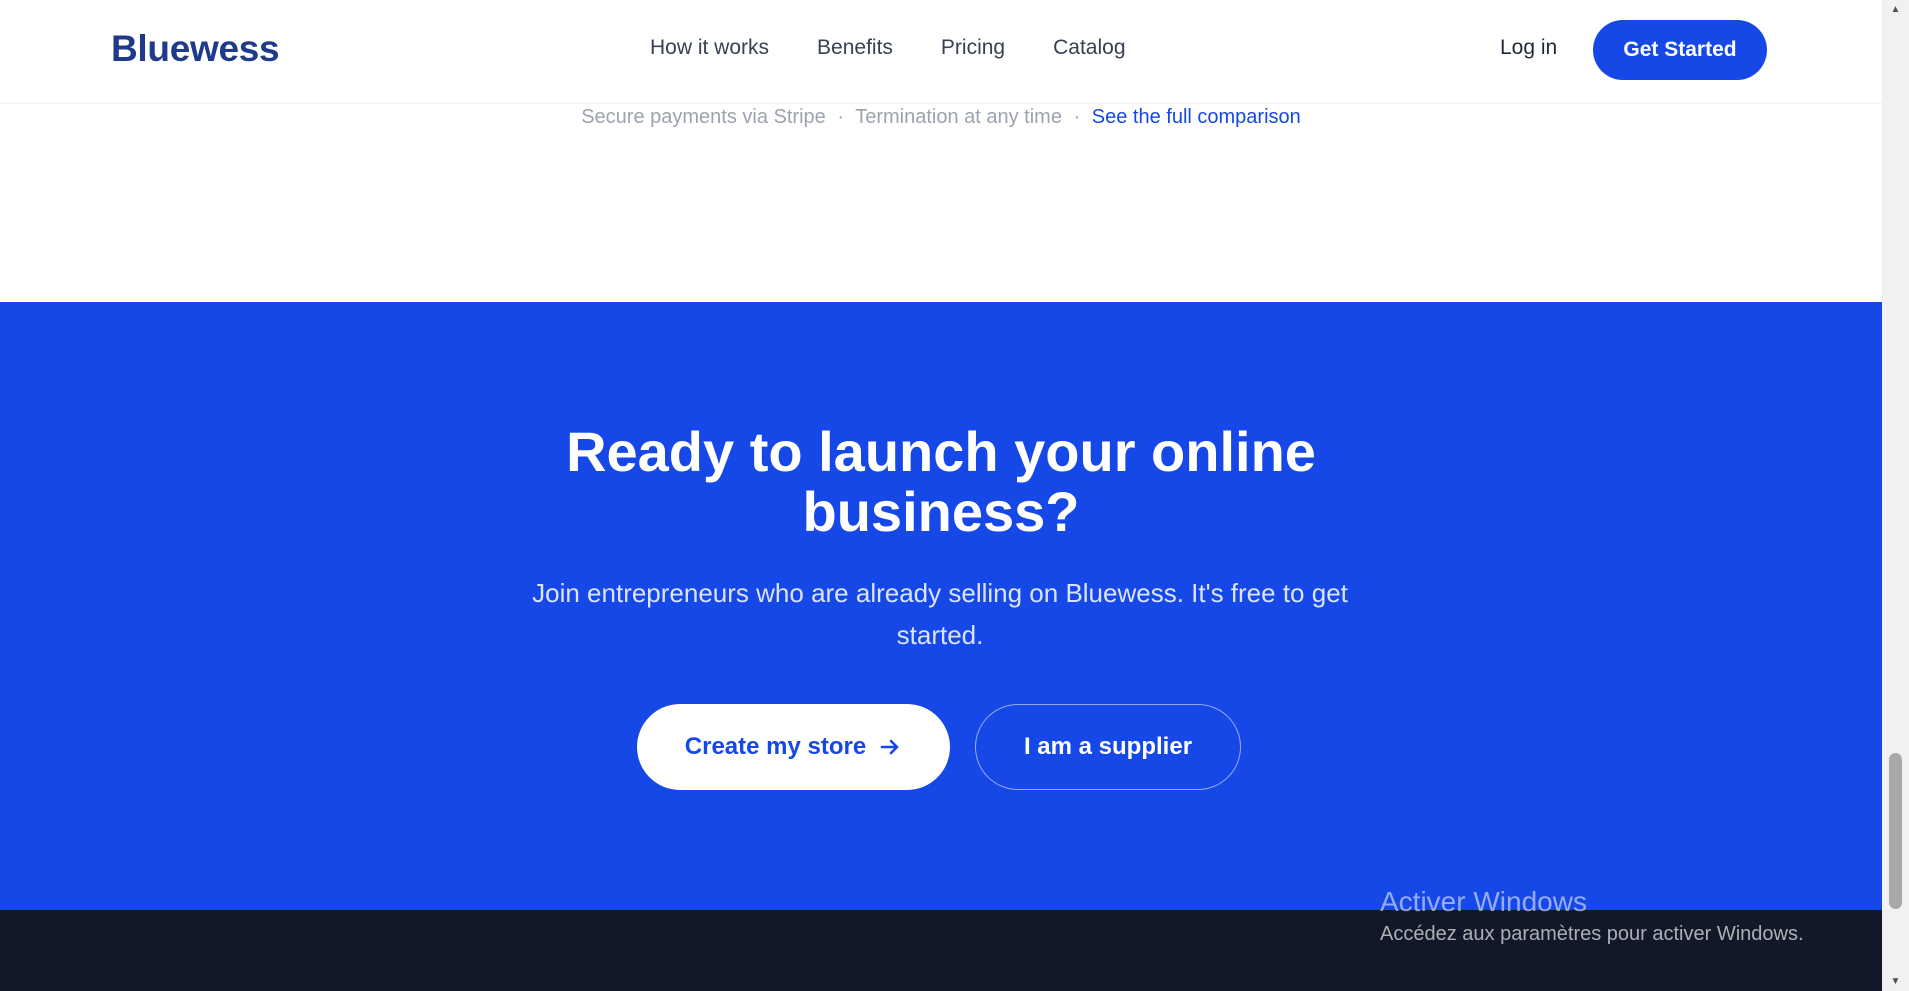  What do you see at coordinates (1895, 495) in the screenshot?
I see `vertical-scrollbar: ▲ ▼` at bounding box center [1895, 495].